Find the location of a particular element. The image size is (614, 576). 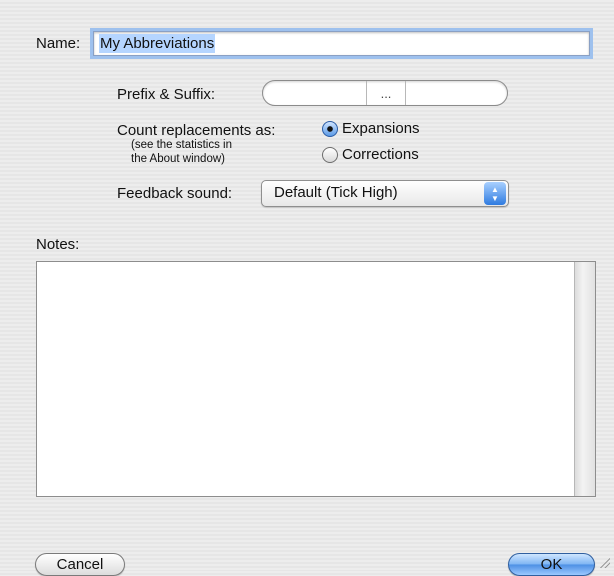

notes-label: Notes: is located at coordinates (58, 244).